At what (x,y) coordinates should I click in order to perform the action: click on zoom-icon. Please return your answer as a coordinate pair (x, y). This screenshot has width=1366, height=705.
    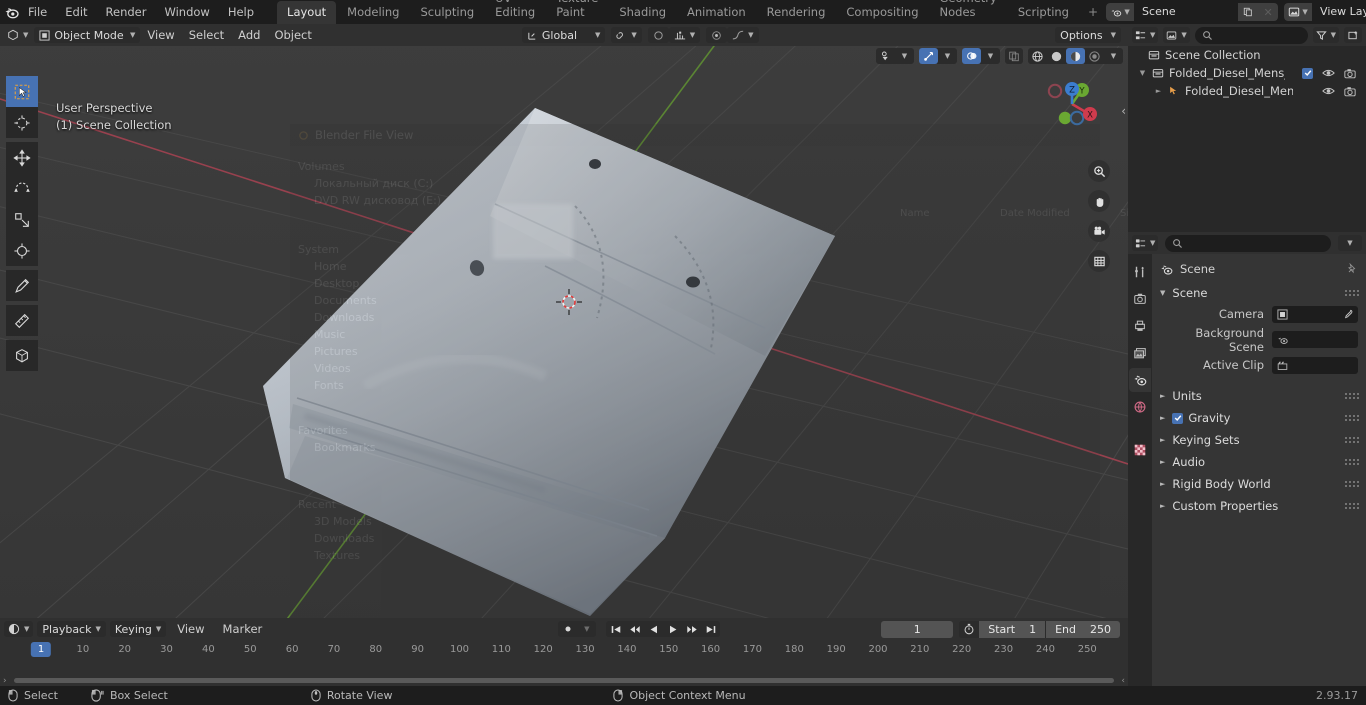
    Looking at the image, I should click on (1099, 171).